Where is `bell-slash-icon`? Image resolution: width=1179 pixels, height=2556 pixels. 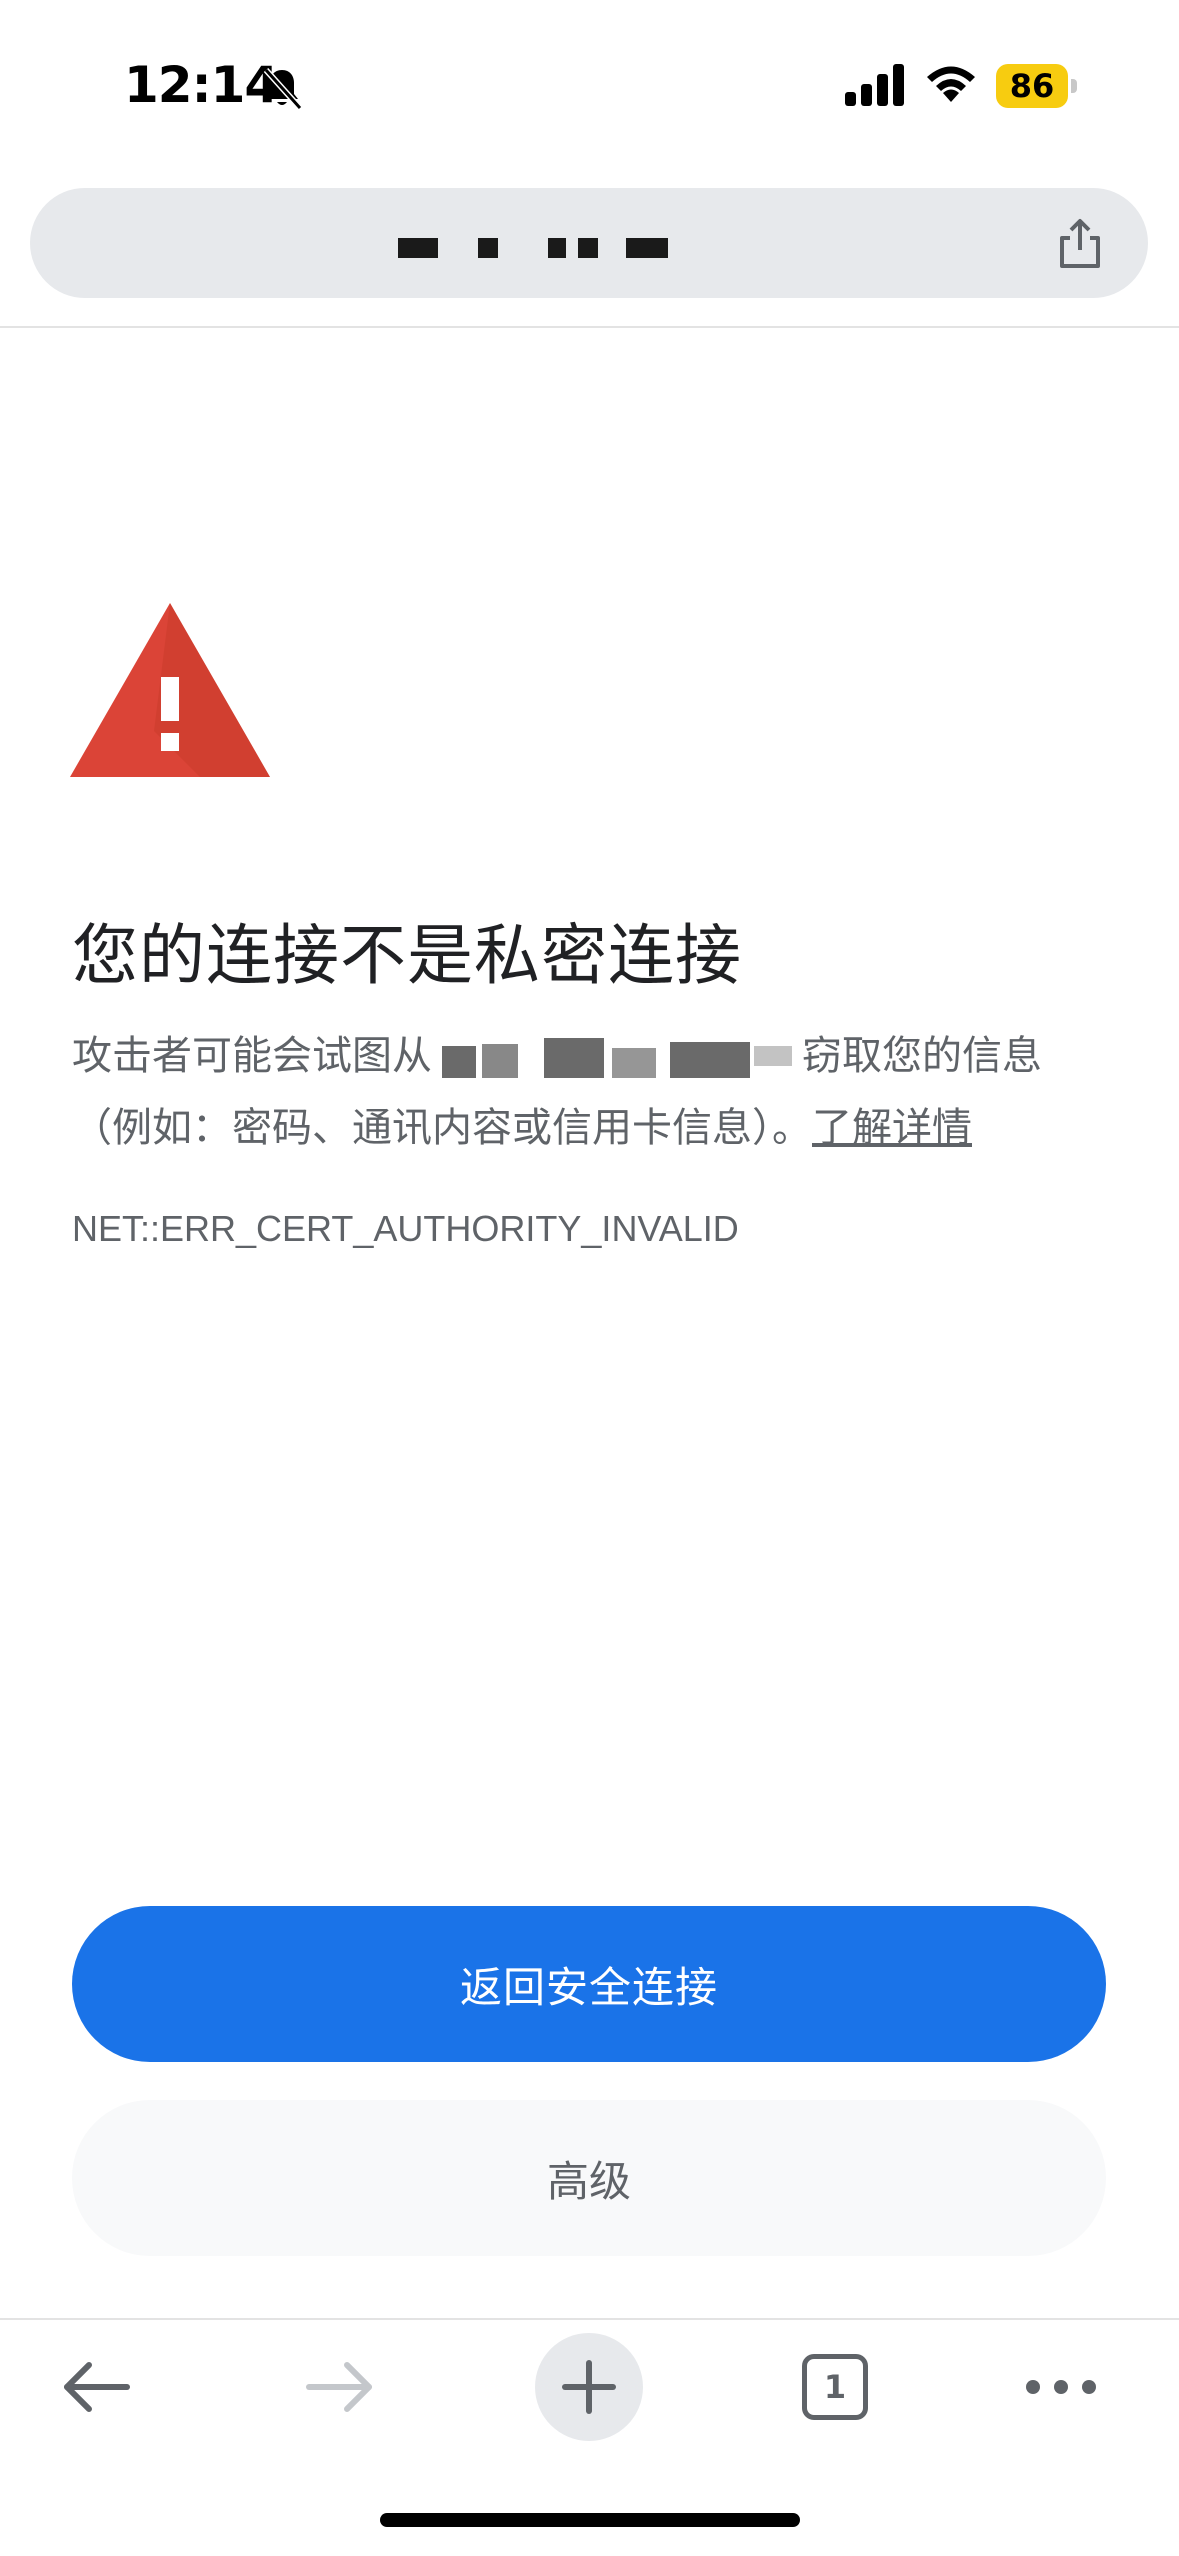
bell-slash-icon is located at coordinates (283, 89).